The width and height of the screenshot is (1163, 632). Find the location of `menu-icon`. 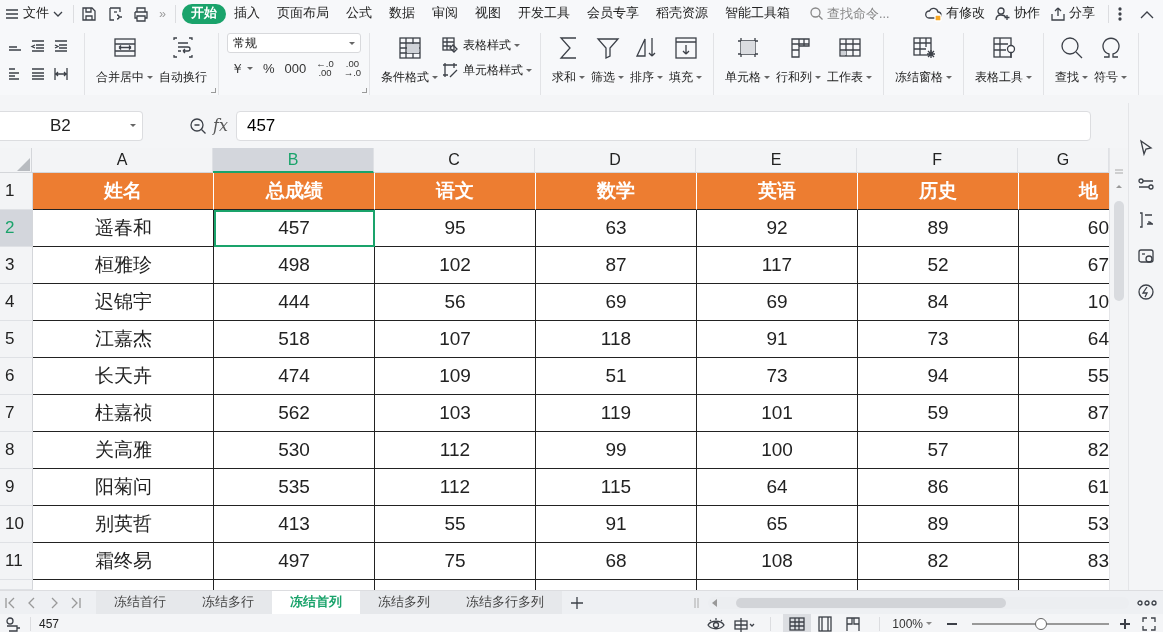

menu-icon is located at coordinates (12, 13).